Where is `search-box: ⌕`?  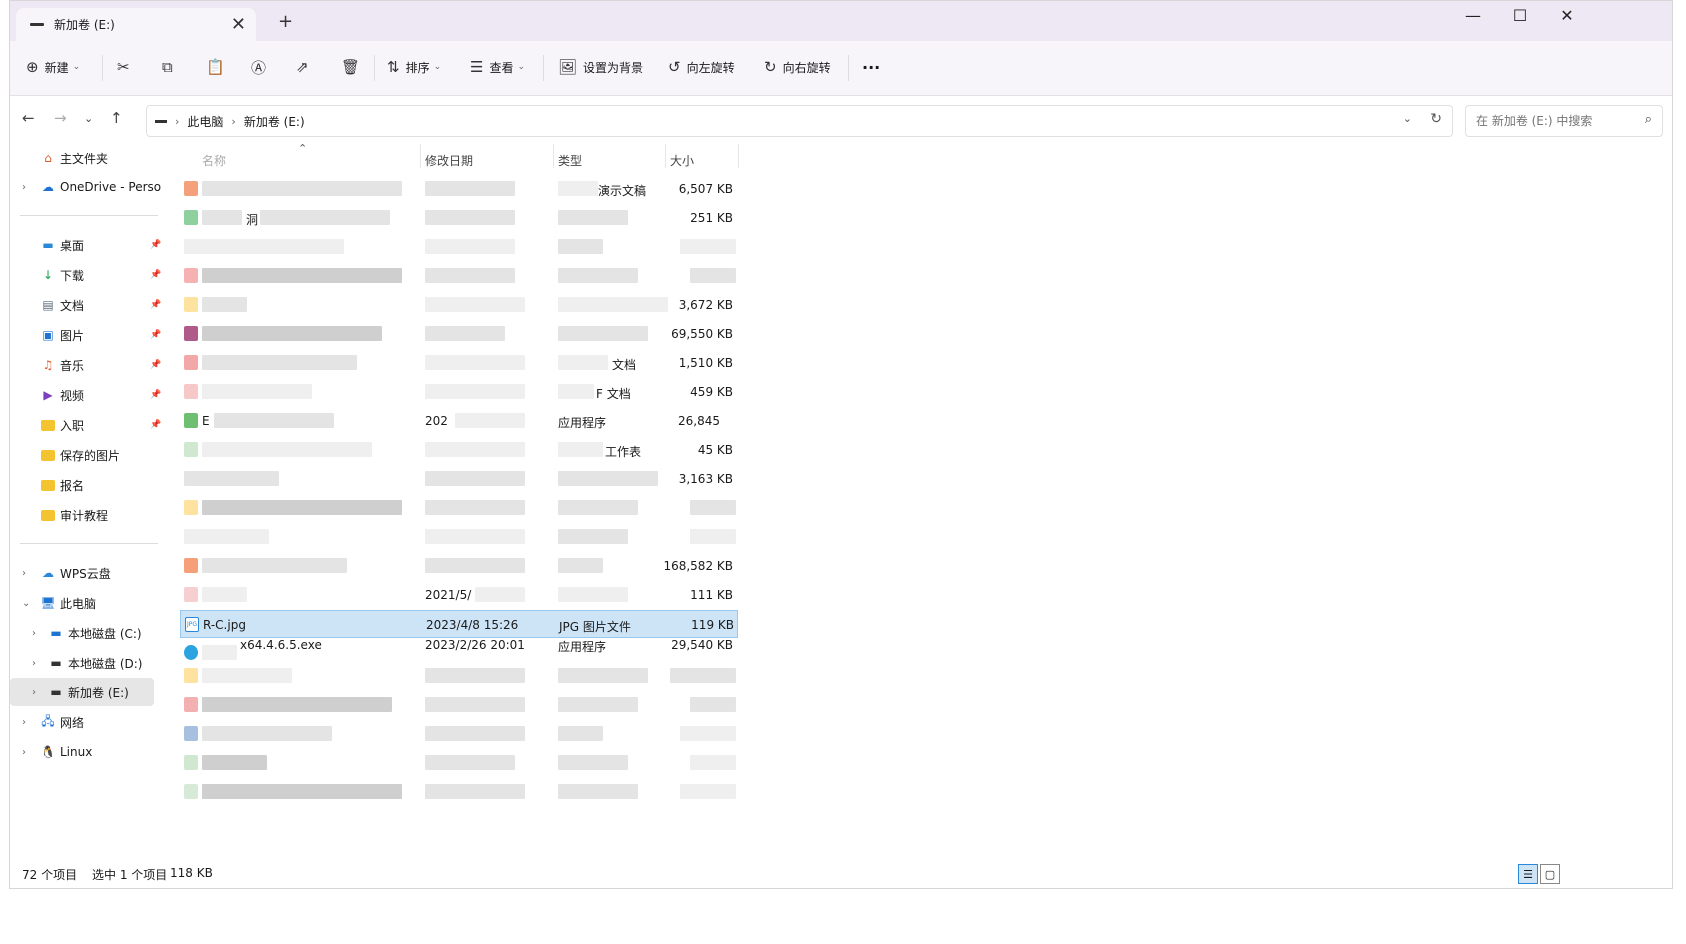
search-box: ⌕ is located at coordinates (1564, 121).